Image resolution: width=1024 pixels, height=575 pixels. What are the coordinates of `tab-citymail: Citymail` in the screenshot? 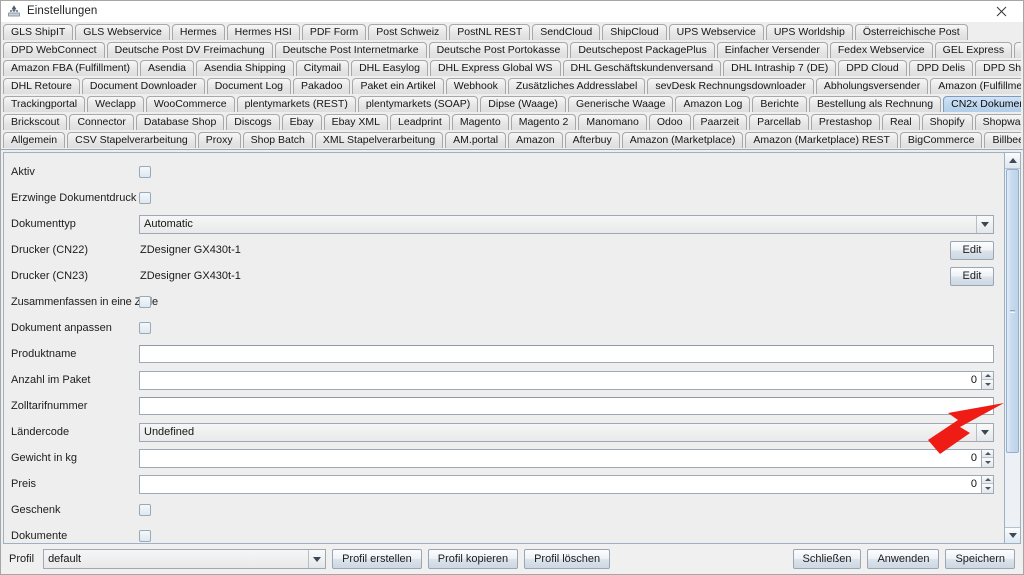 It's located at (322, 68).